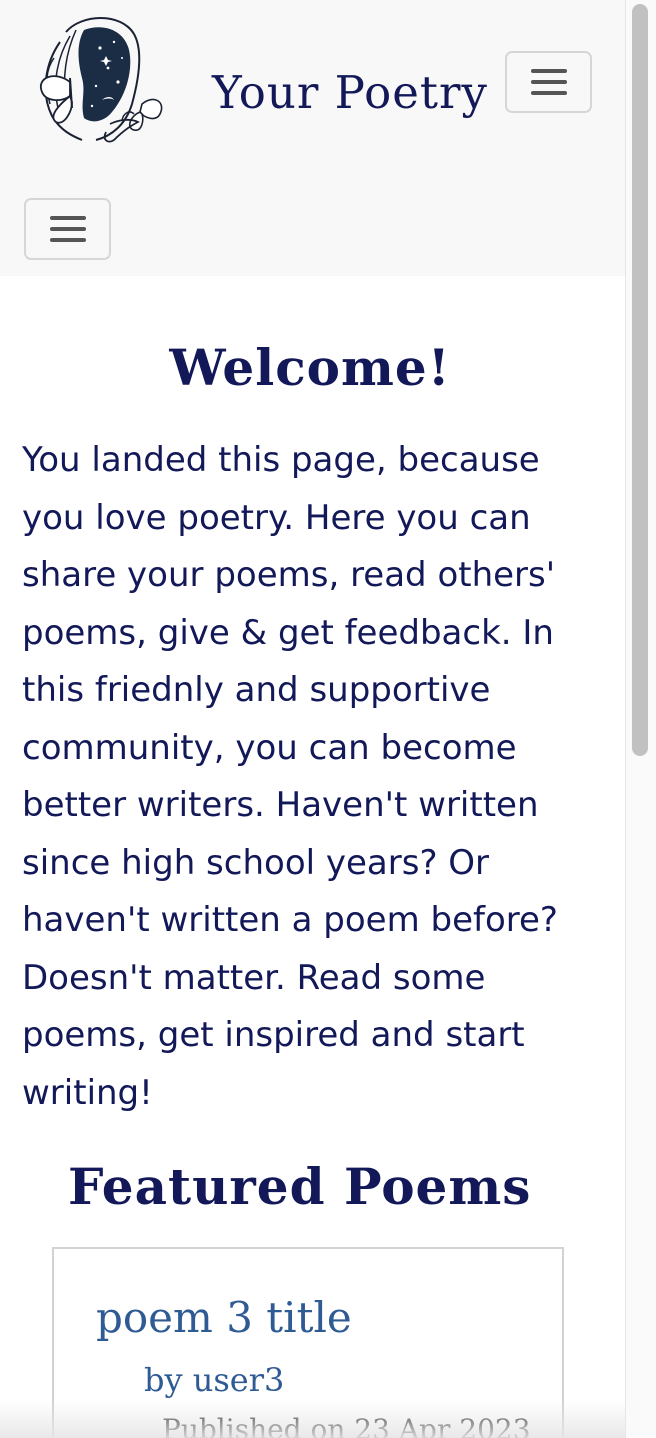 This screenshot has height=1438, width=656. What do you see at coordinates (310, 367) in the screenshot?
I see `welcome-title: Welcome!` at bounding box center [310, 367].